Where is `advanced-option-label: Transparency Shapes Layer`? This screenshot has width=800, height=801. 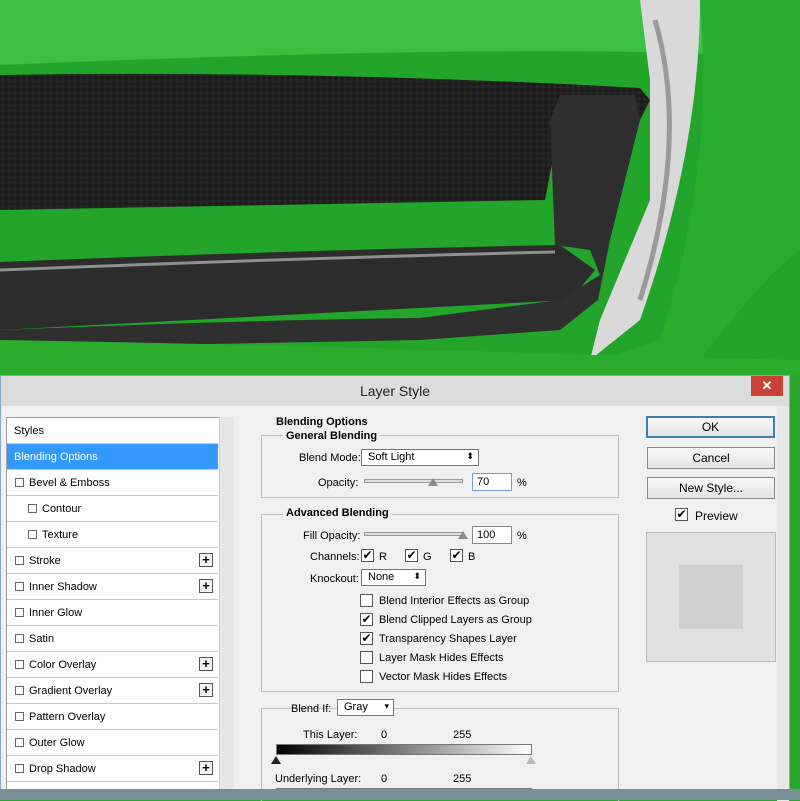 advanced-option-label: Transparency Shapes Layer is located at coordinates (448, 639).